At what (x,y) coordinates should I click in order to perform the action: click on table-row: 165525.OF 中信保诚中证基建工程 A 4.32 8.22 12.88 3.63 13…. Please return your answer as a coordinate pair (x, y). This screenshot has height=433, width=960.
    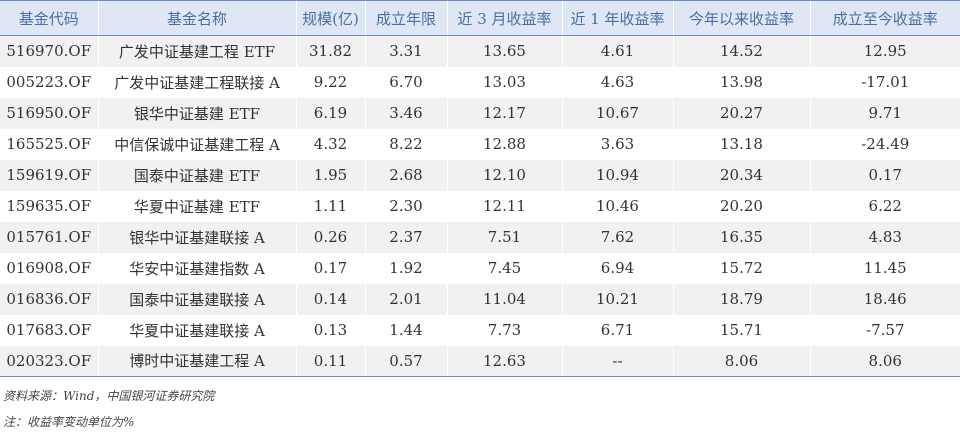
    Looking at the image, I should click on (480, 144).